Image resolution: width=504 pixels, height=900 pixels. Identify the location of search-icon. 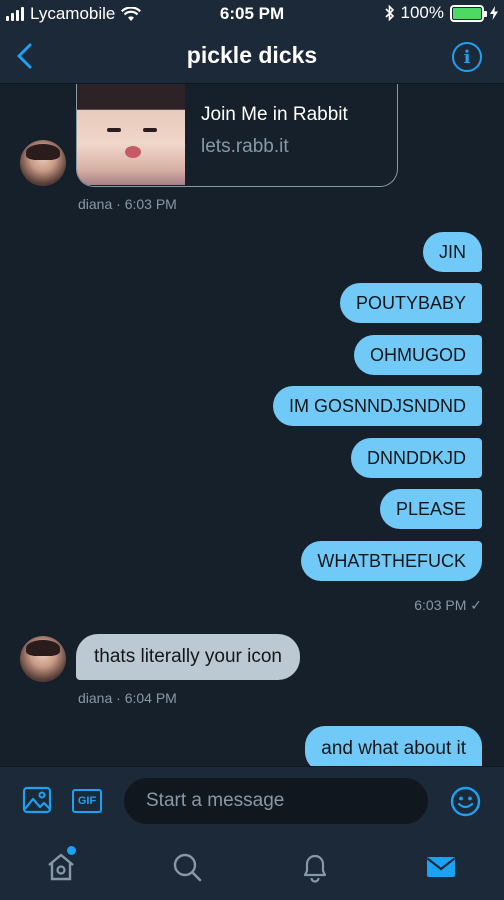
(187, 867).